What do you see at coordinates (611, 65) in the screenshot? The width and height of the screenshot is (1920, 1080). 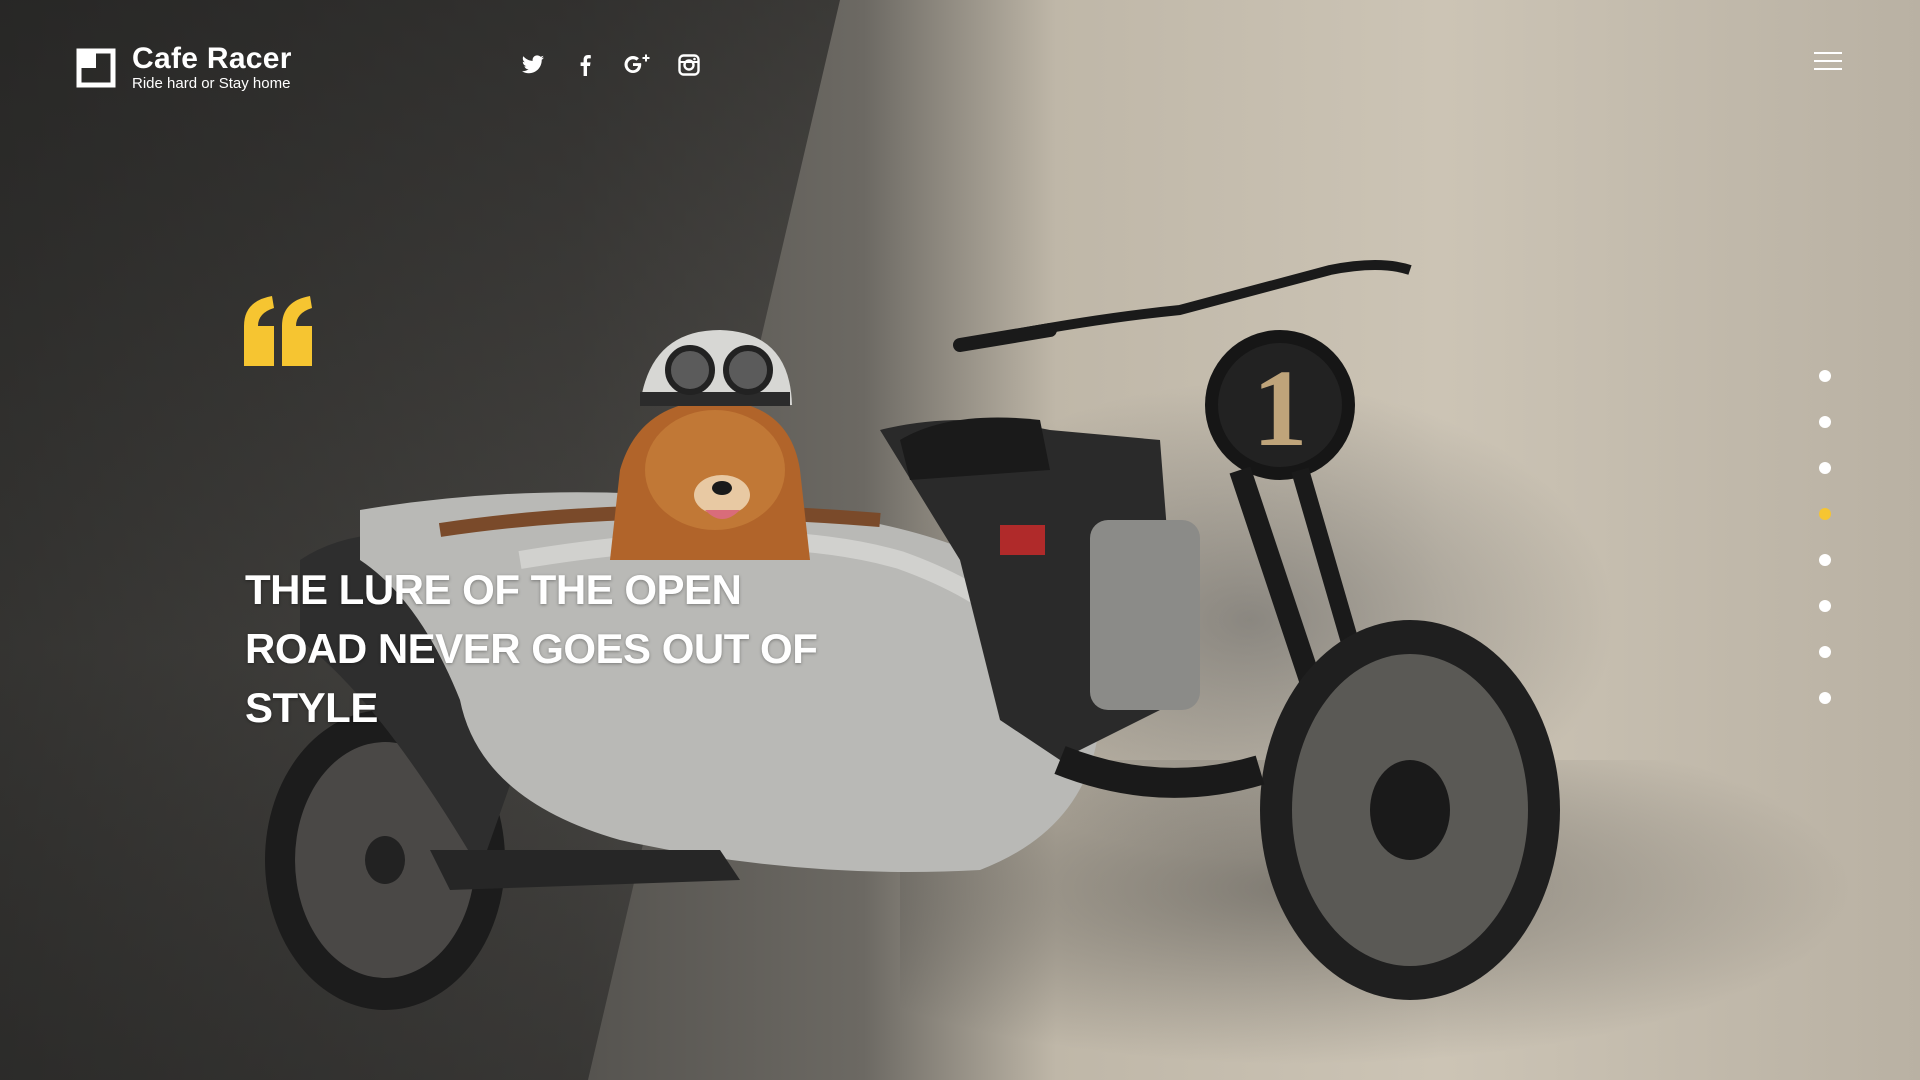 I see `social-links` at bounding box center [611, 65].